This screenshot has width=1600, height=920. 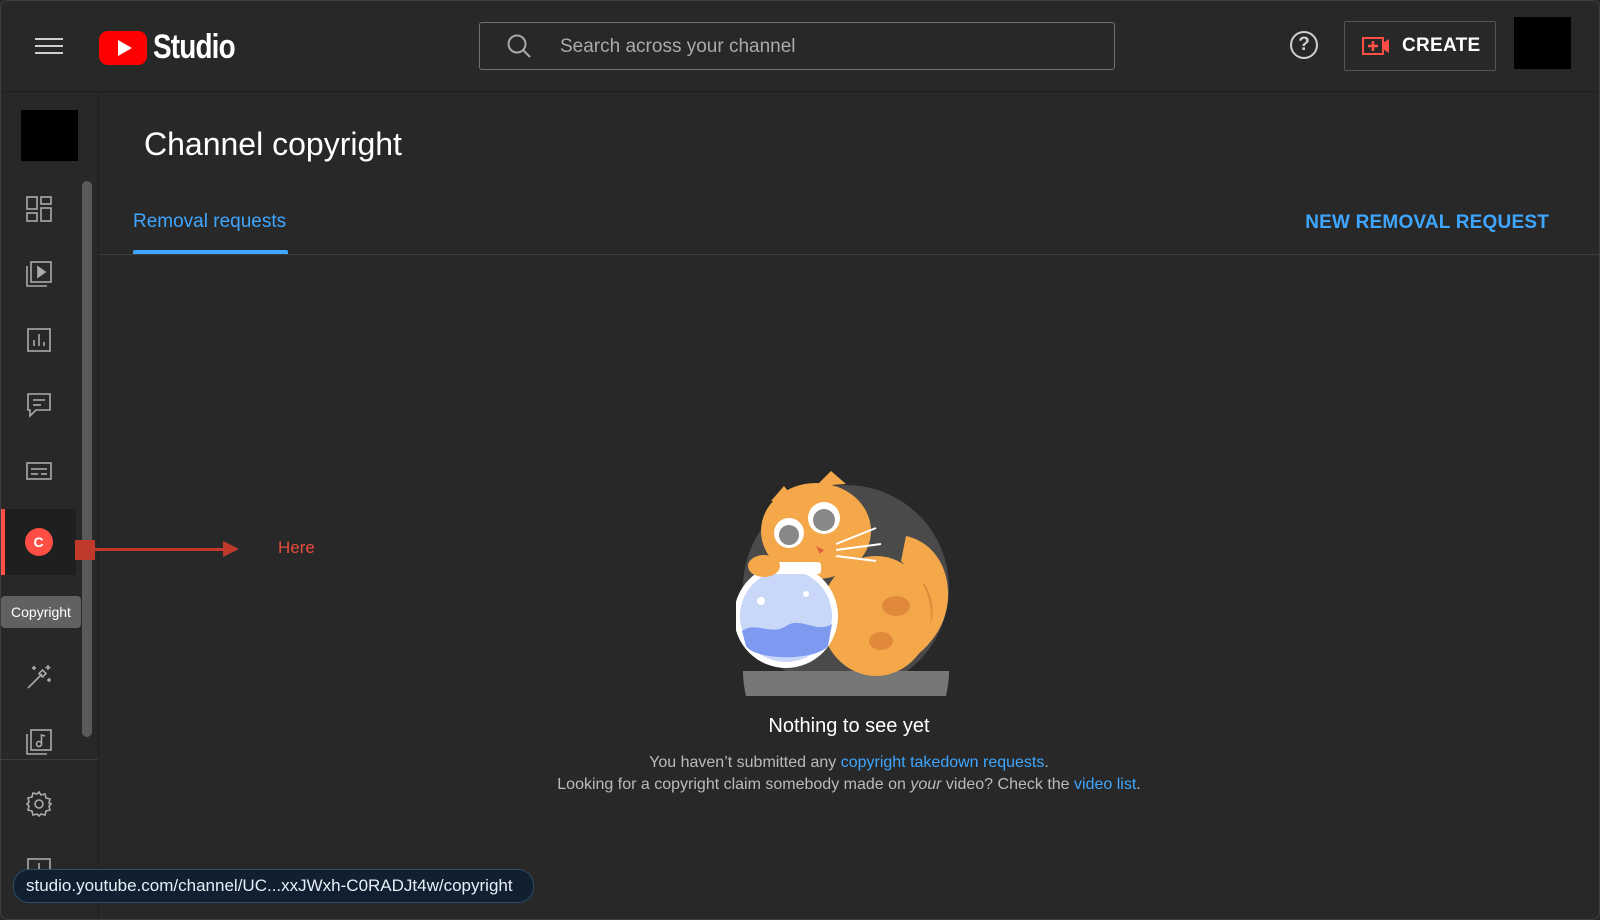 I want to click on sidebar-item-copyright: C, so click(x=38, y=542).